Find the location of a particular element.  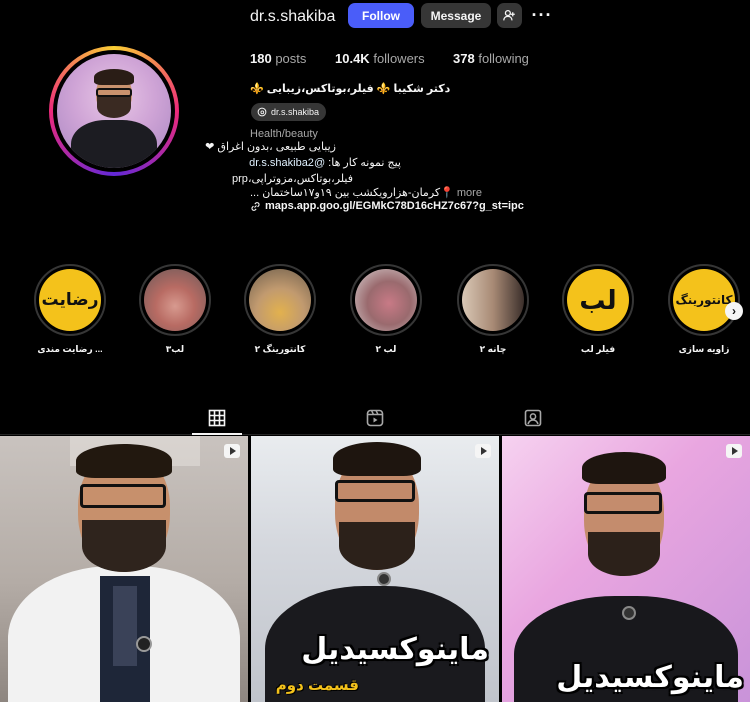

profile-full-name: ⚜️ دکتر شکیبا ⚜️ فیلر،بوتاکس،زیبایی is located at coordinates (350, 89).